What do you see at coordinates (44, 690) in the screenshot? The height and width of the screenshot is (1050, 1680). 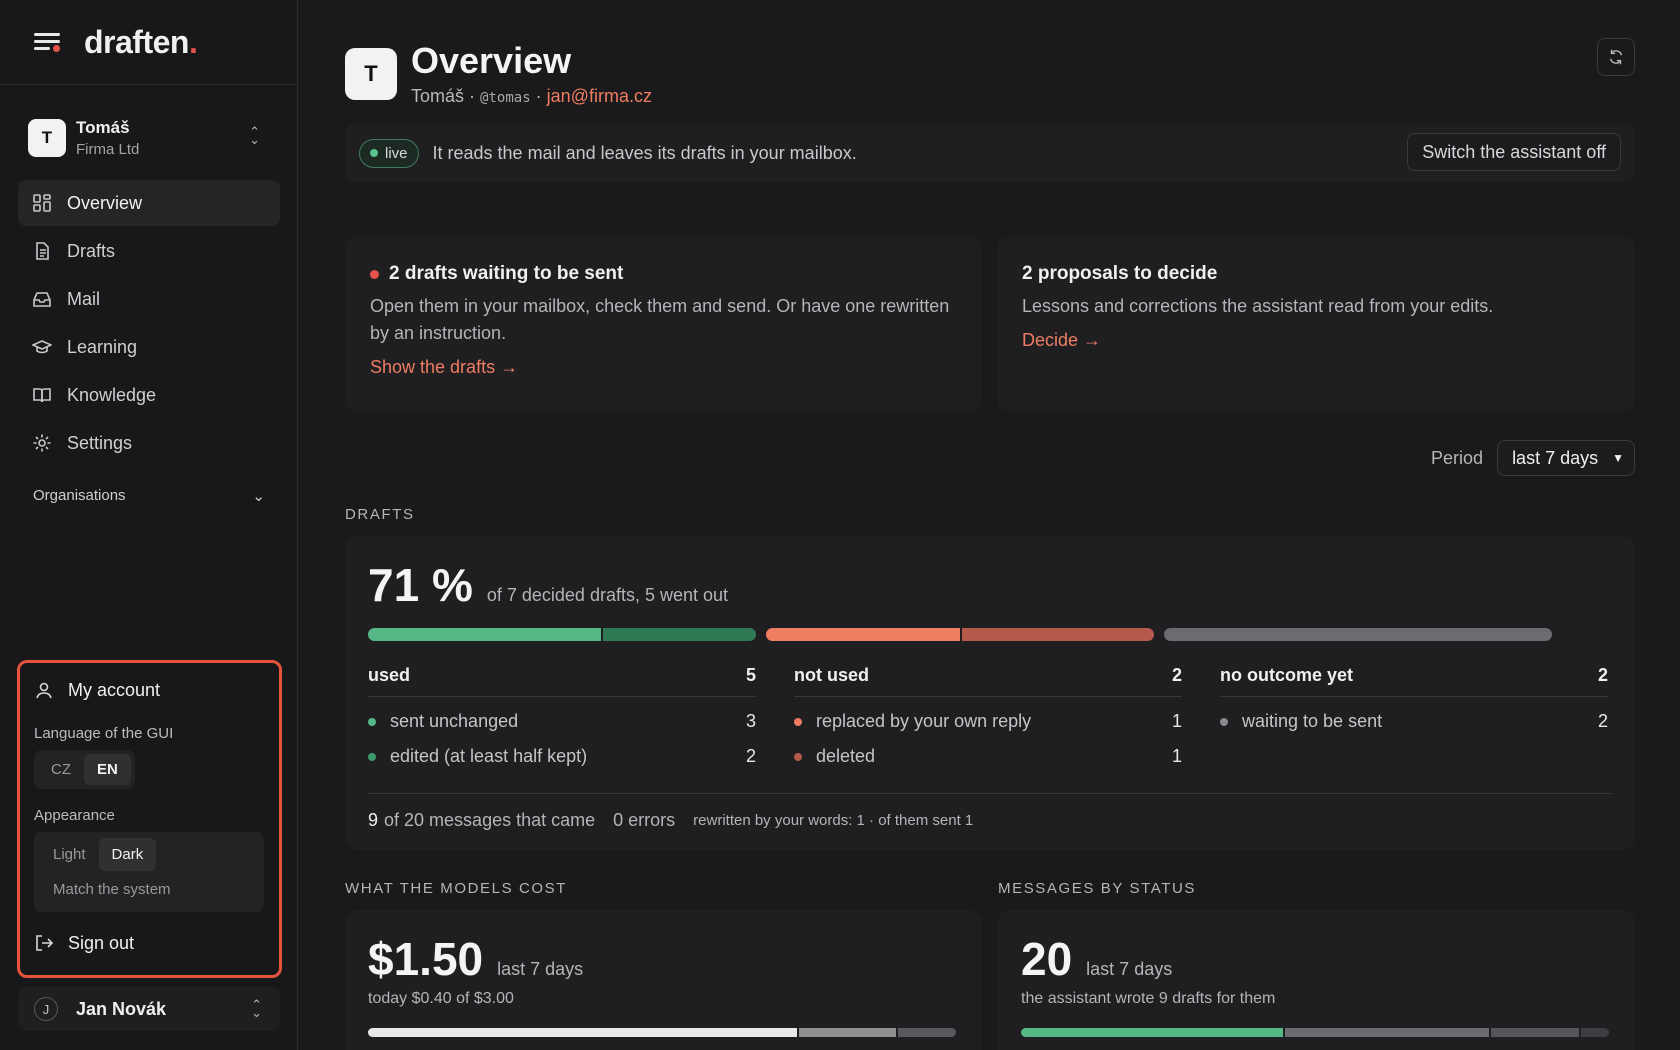 I see `user-icon` at bounding box center [44, 690].